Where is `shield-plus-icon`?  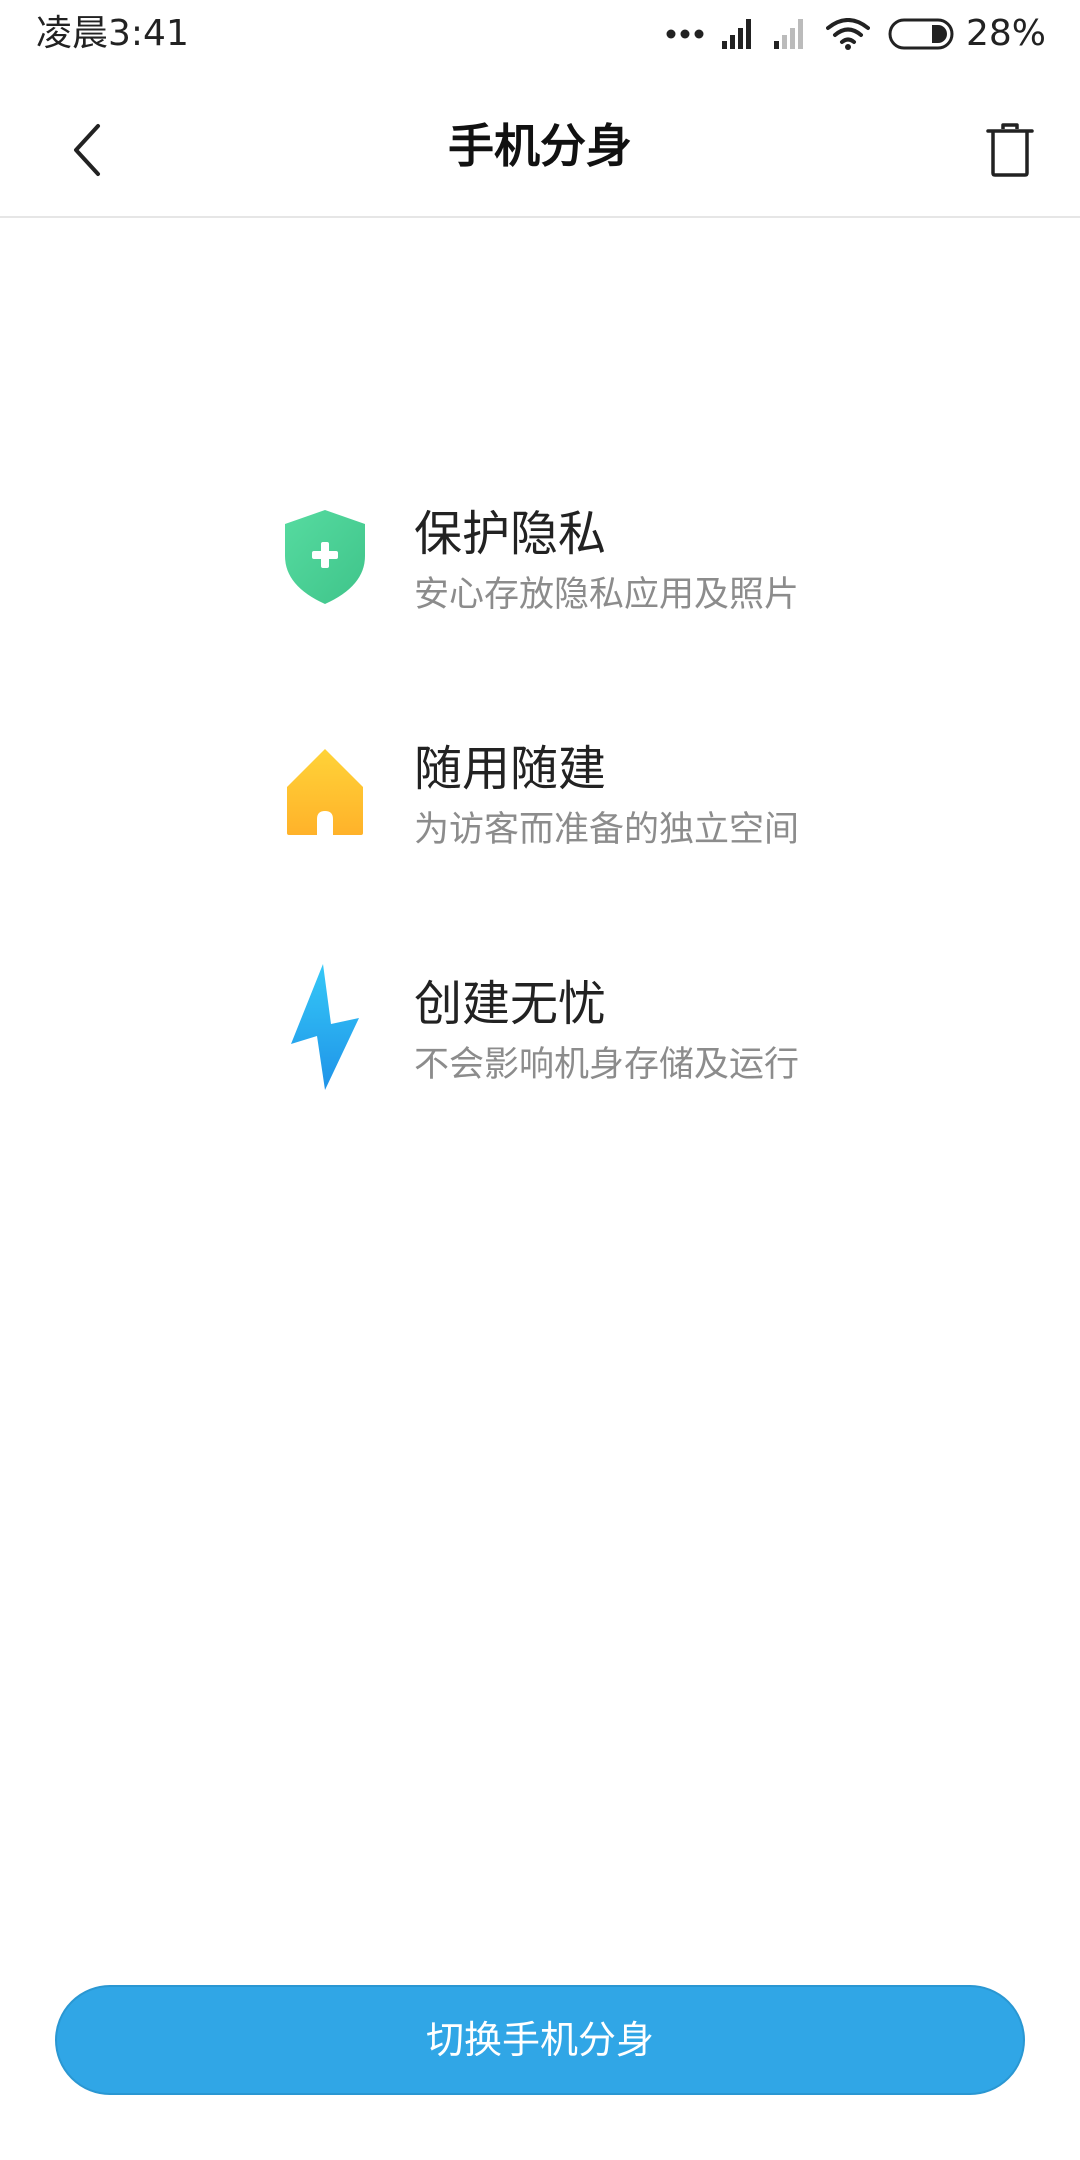 shield-plus-icon is located at coordinates (325, 557).